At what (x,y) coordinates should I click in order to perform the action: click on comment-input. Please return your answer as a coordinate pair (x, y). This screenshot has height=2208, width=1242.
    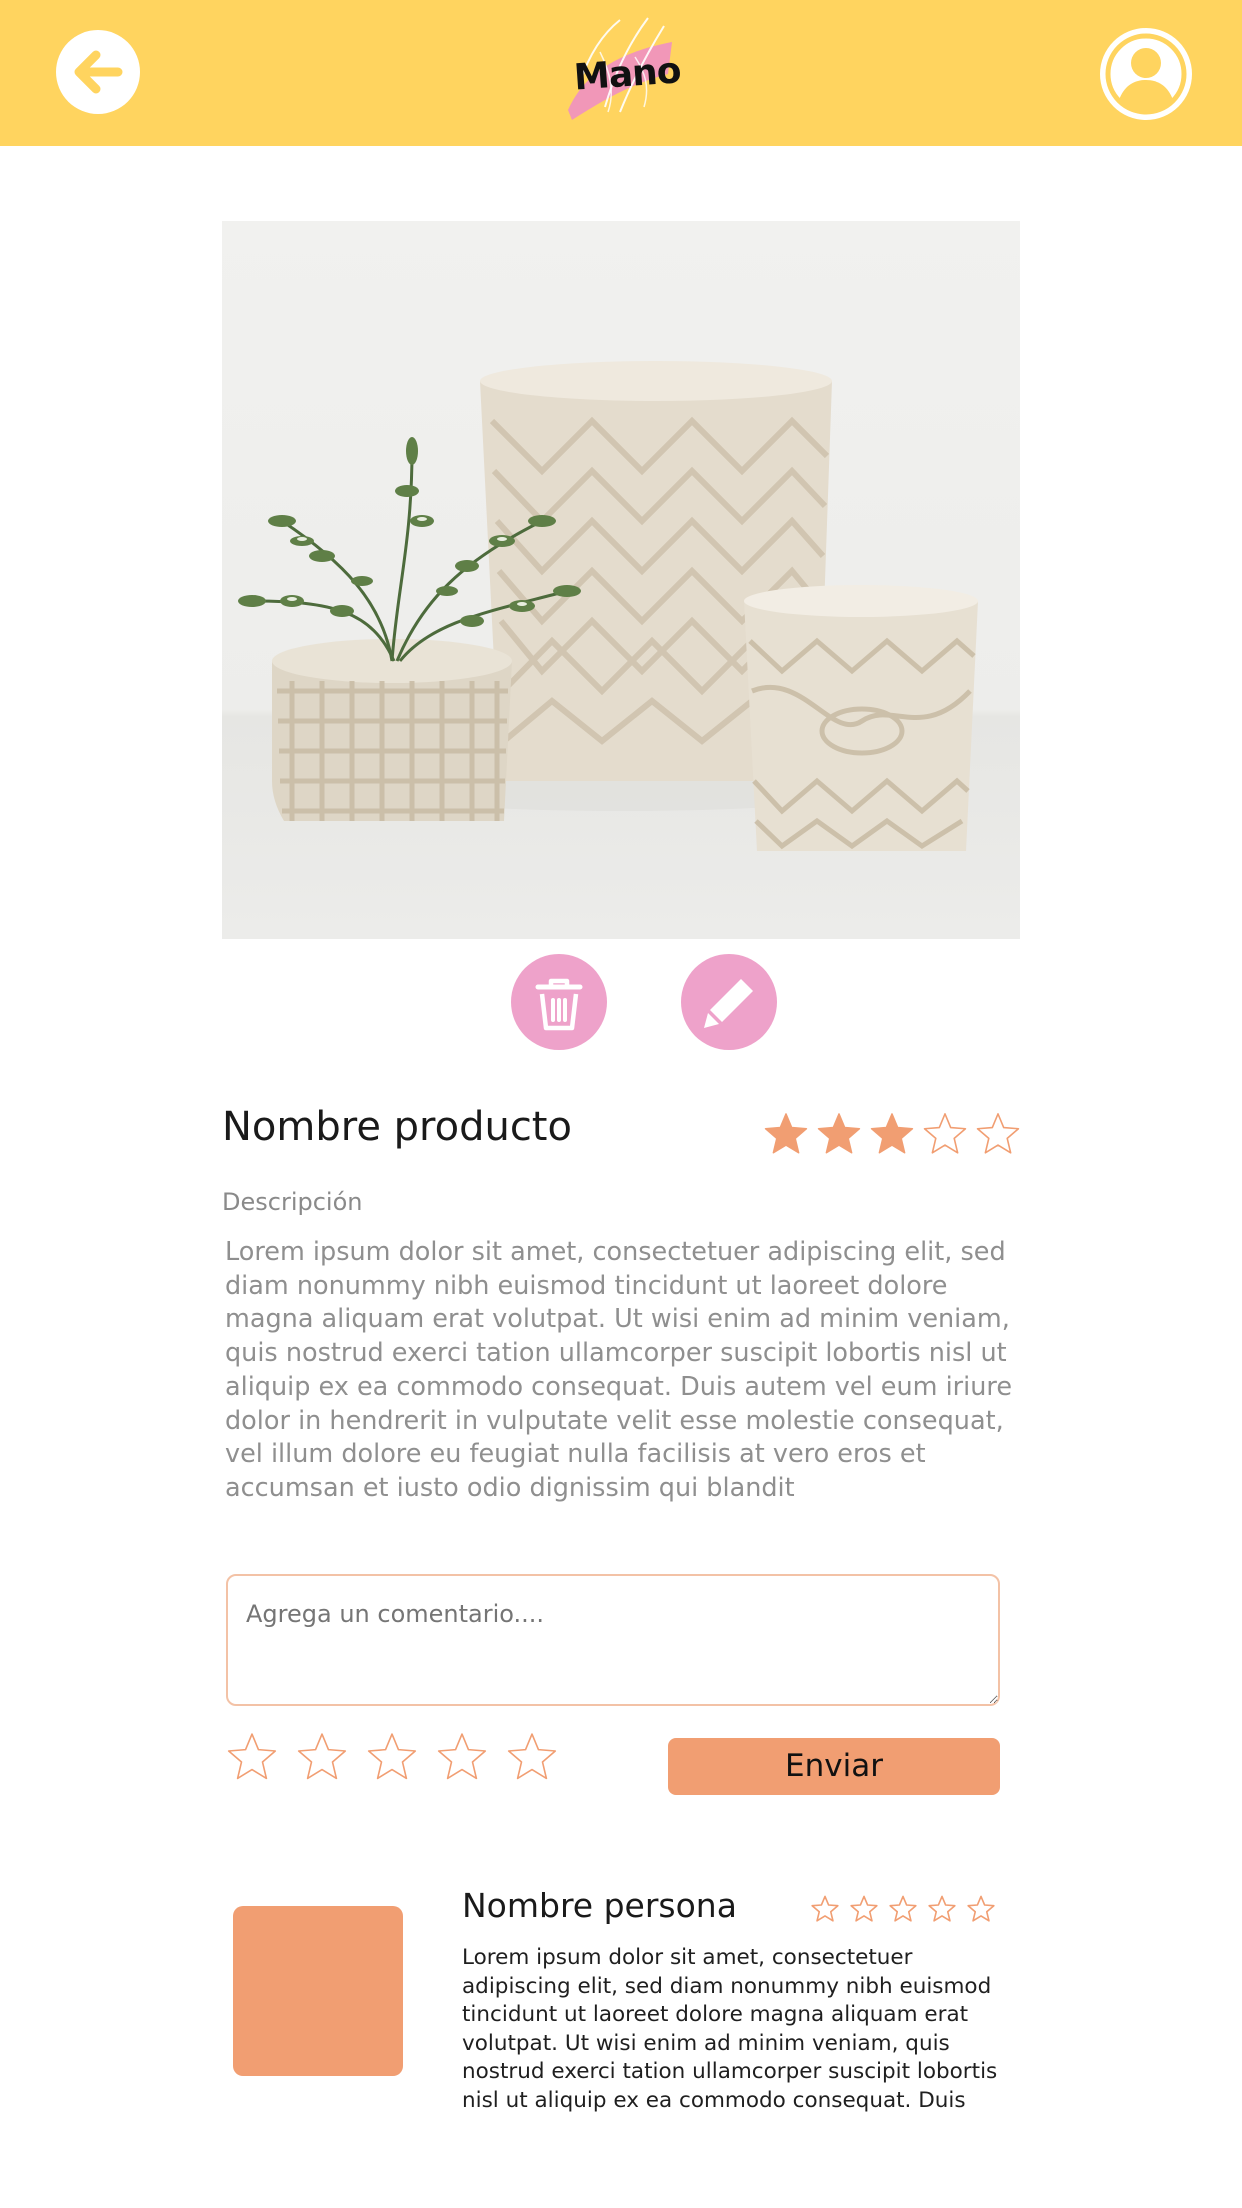
    Looking at the image, I should click on (613, 1640).